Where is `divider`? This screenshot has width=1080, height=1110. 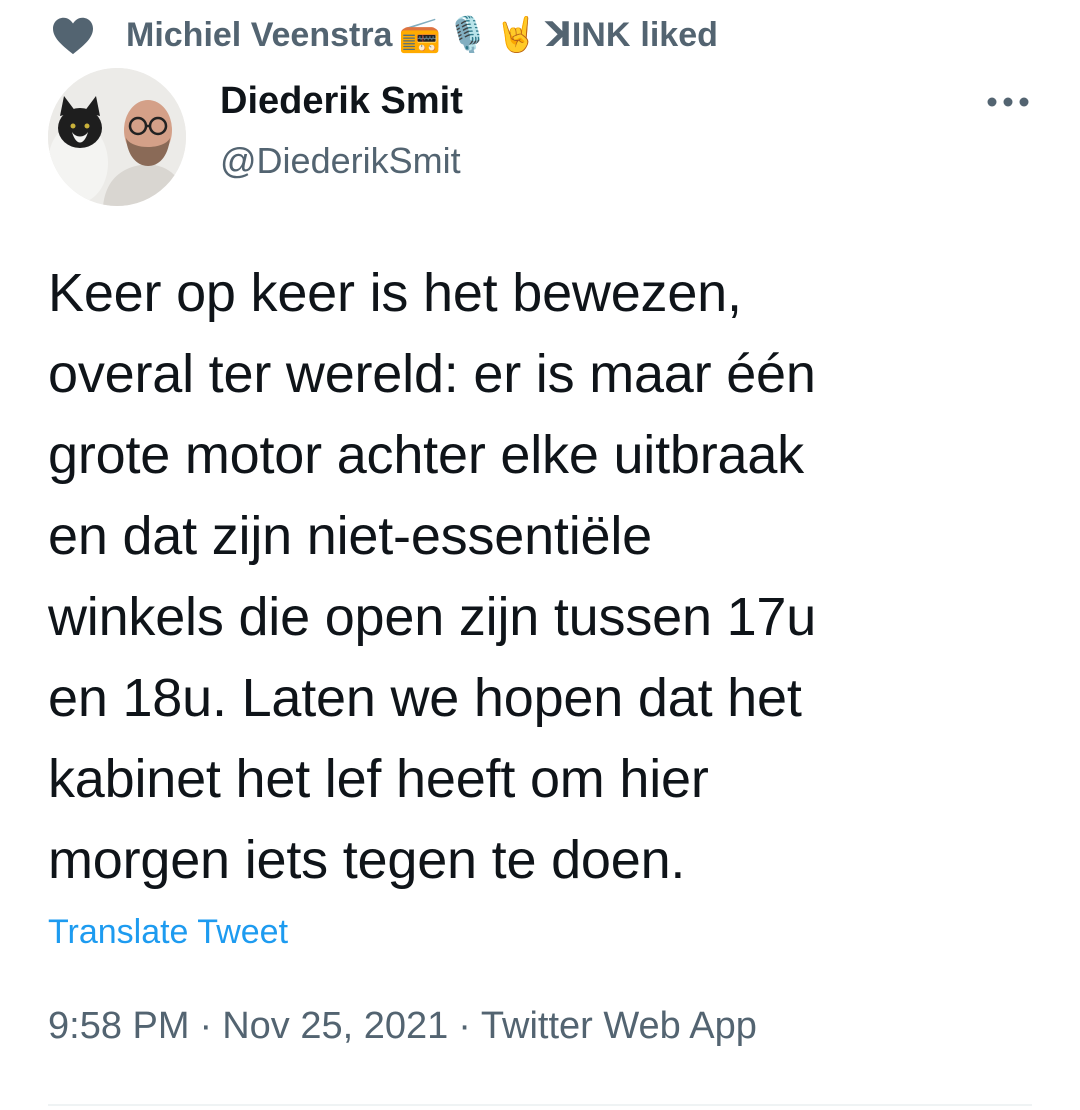
divider is located at coordinates (540, 1105).